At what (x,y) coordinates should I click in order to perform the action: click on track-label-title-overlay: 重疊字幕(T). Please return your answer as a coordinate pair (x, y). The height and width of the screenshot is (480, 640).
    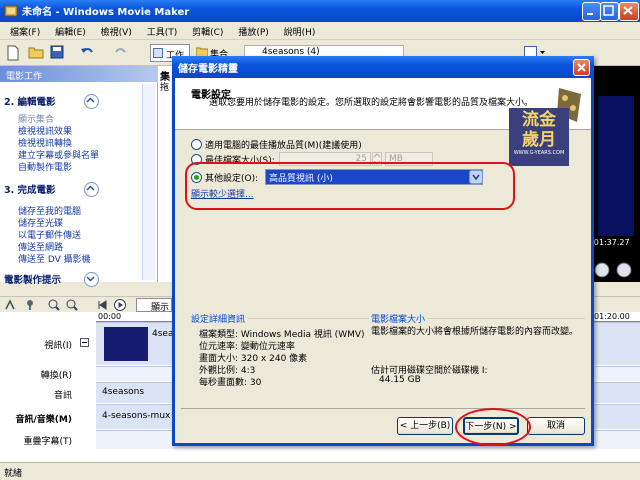
    Looking at the image, I should click on (47, 442).